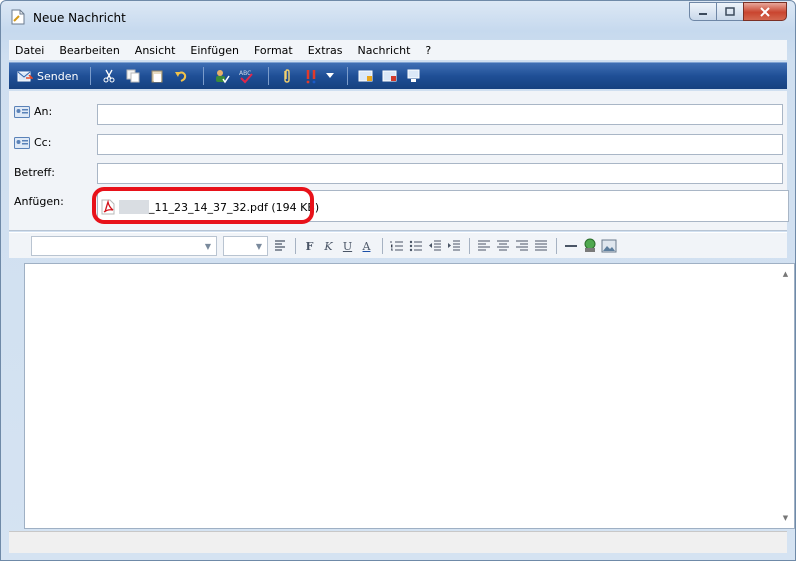  I want to click on encrypt-icon, so click(389, 76).